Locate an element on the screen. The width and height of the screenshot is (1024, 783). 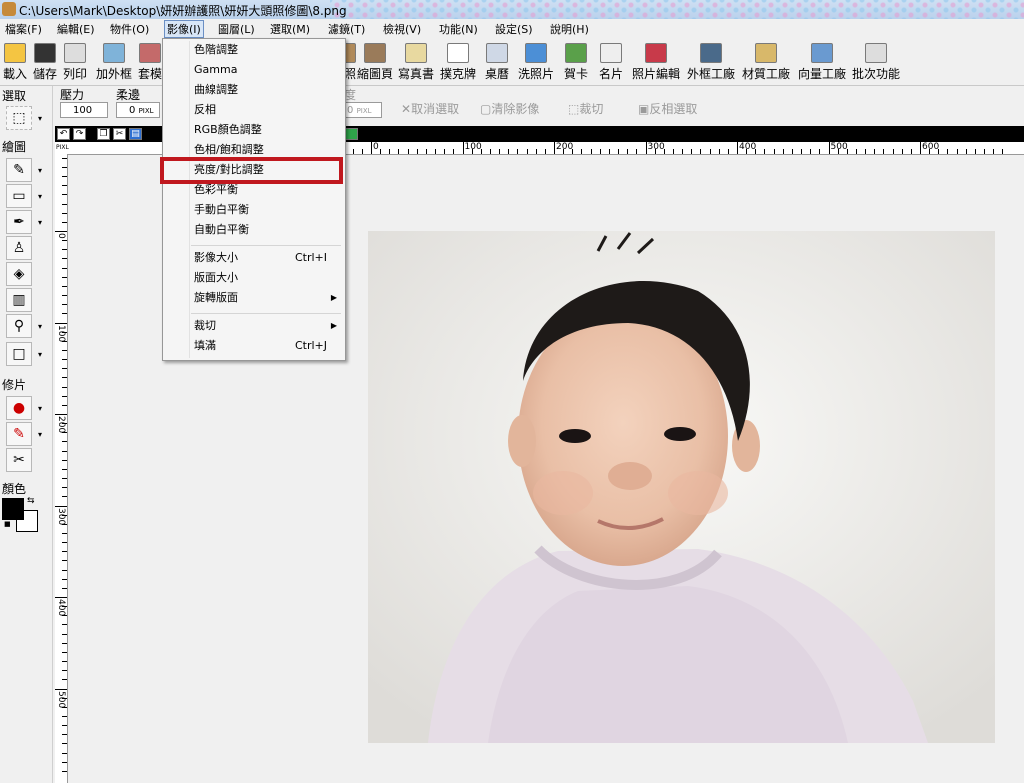
cancel-selection-label: 取消選取 is located at coordinates (435, 109).